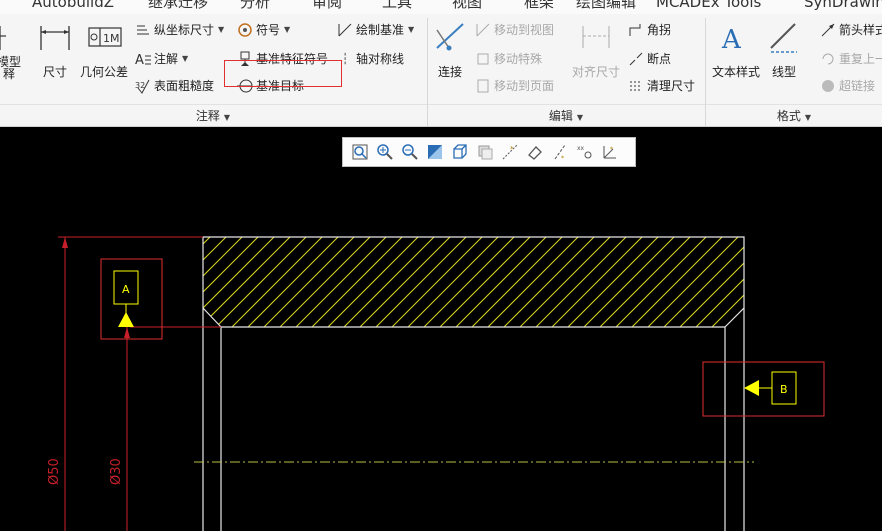 This screenshot has width=882, height=531. I want to click on axis-symmetry-icon, so click(345, 59).